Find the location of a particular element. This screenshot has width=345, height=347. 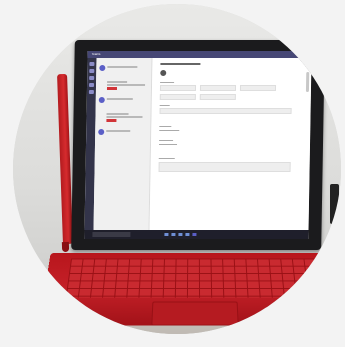

avatar is located at coordinates (163, 73).